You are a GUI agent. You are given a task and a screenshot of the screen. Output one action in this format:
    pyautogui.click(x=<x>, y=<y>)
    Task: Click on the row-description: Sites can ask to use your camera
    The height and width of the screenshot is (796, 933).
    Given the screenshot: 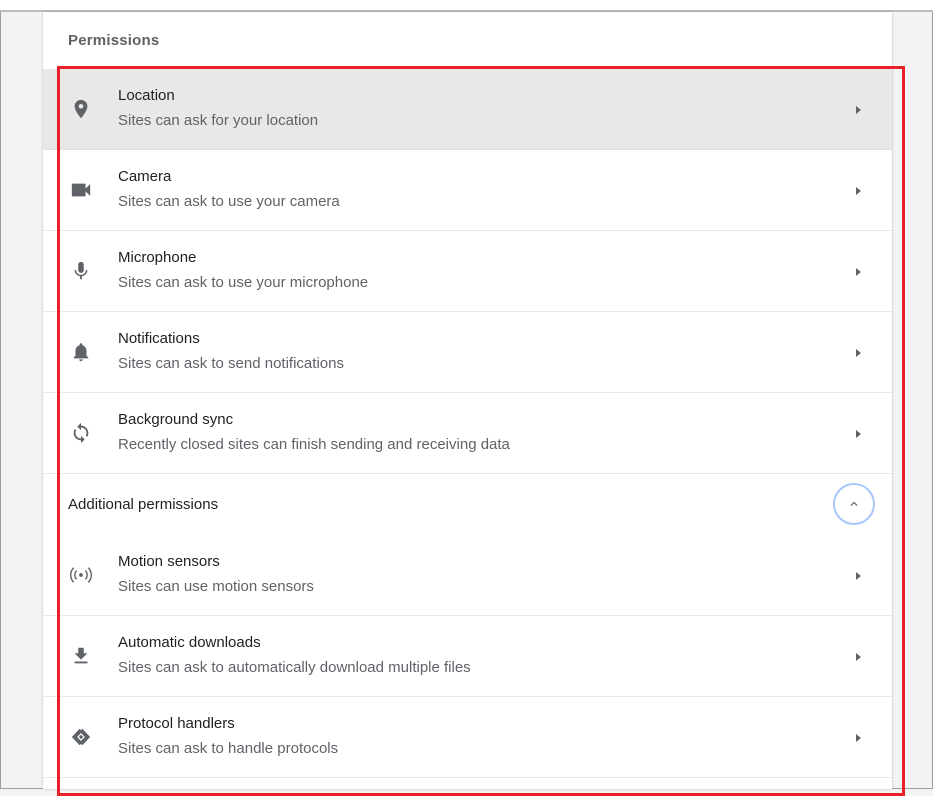 What is the action you would take?
    pyautogui.click(x=229, y=201)
    